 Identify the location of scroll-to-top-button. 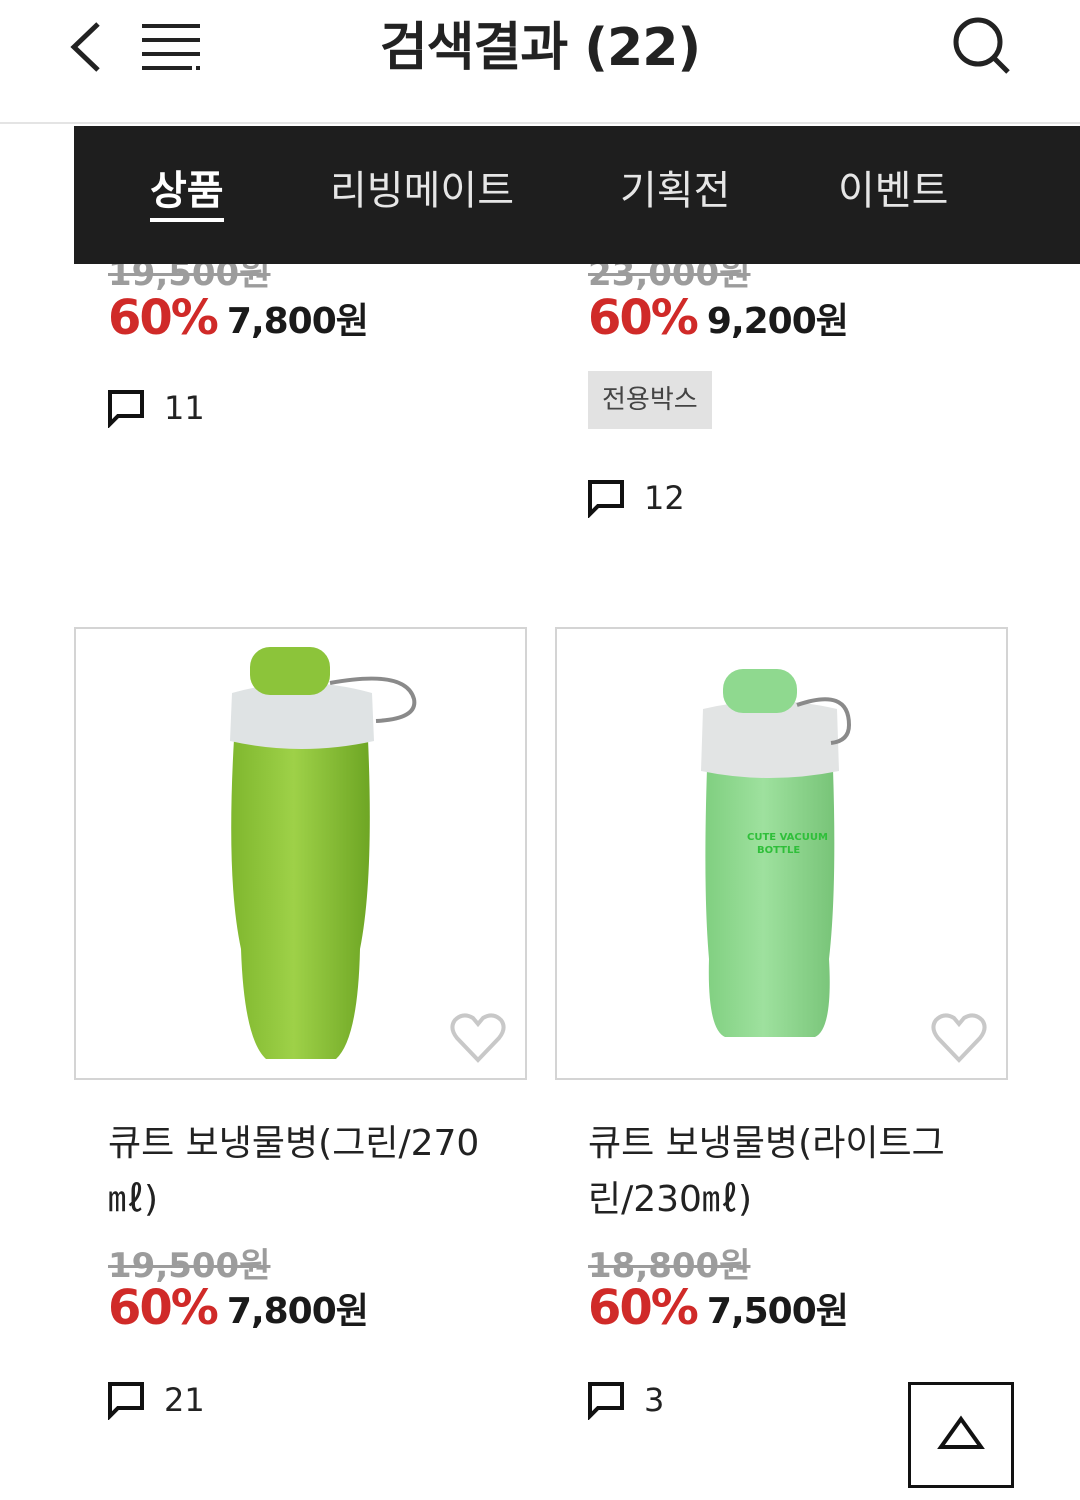
(961, 1435).